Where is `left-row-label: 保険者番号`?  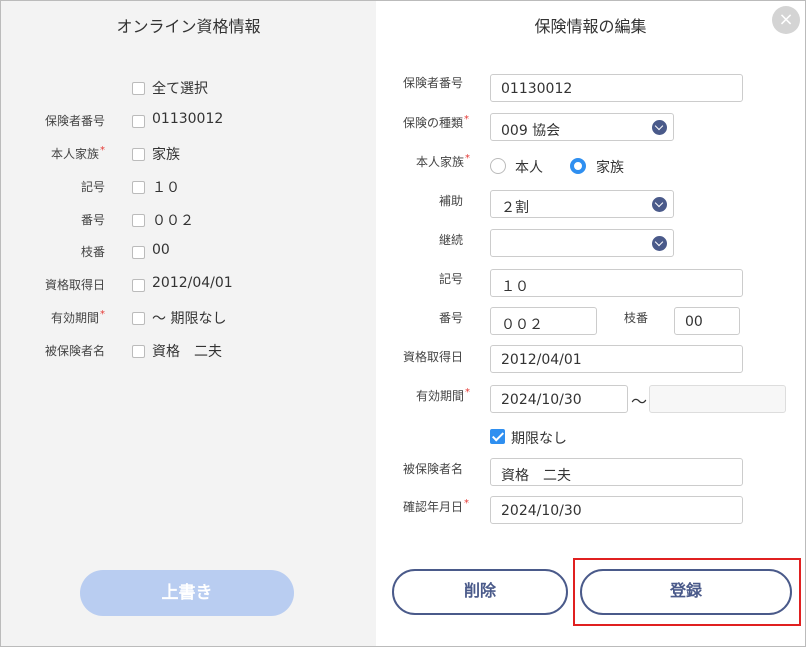
left-row-label: 保険者番号 is located at coordinates (74, 121).